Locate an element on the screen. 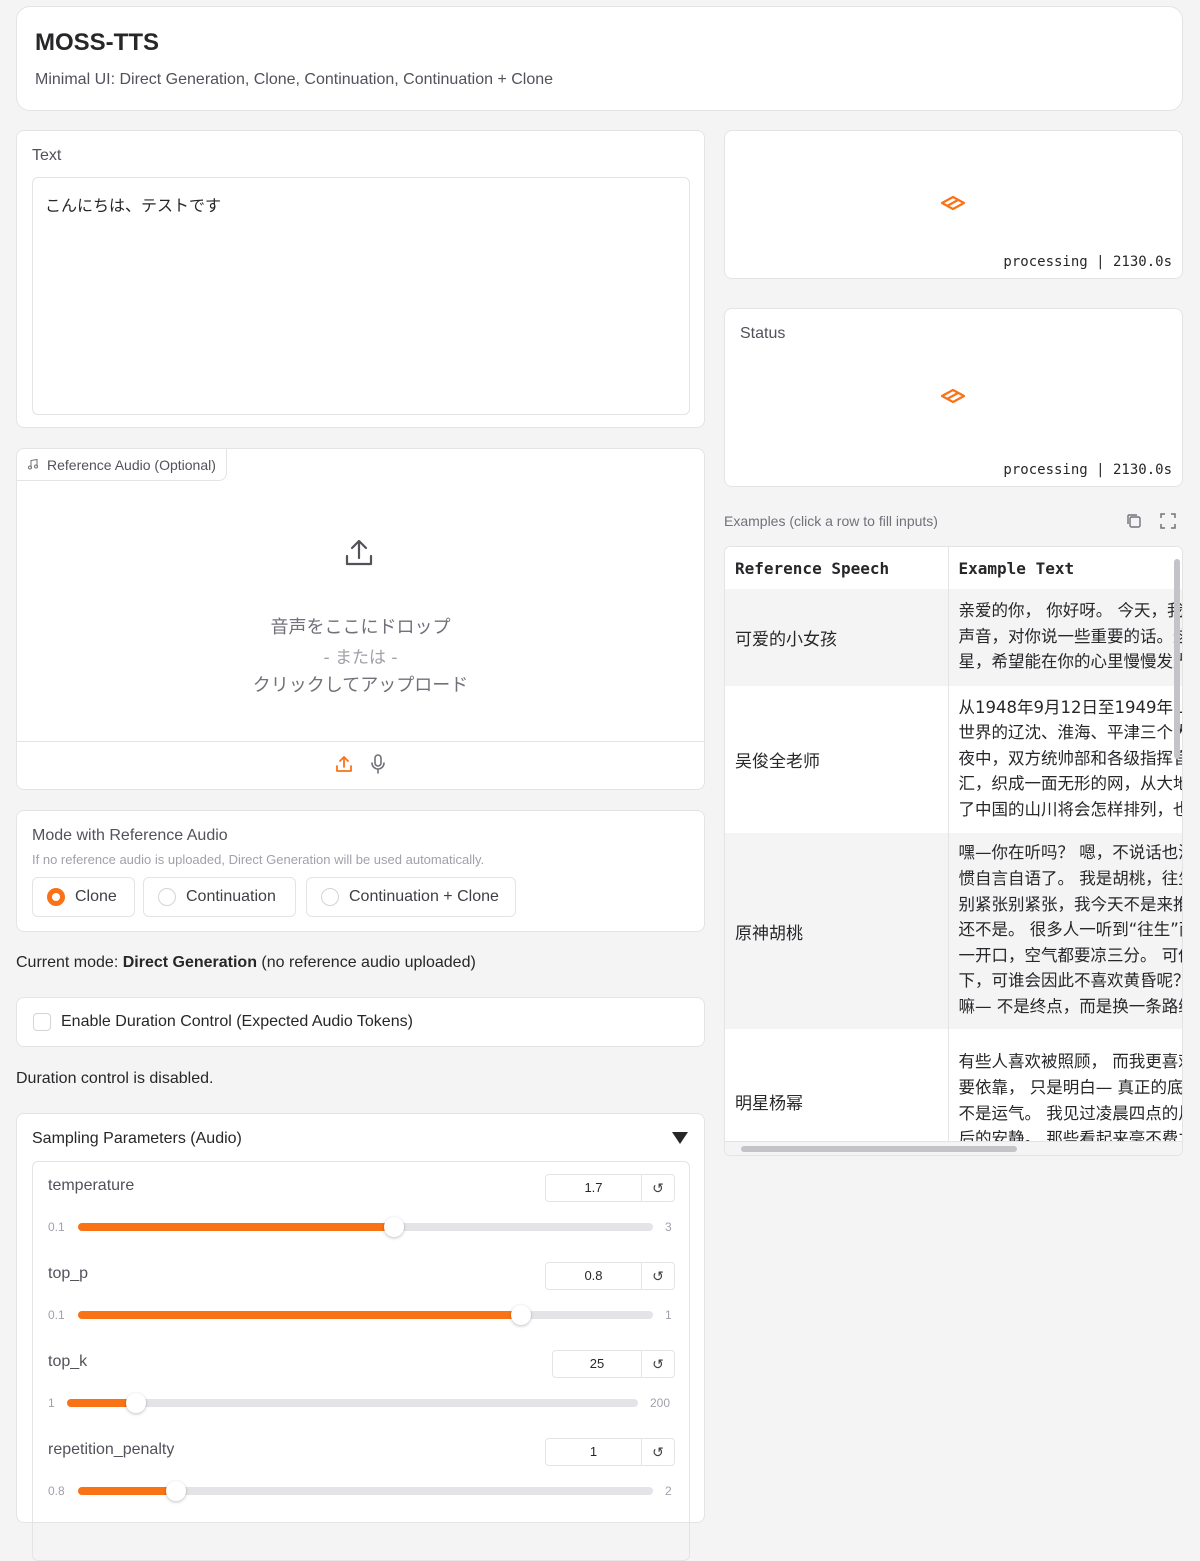  checkbox-icon is located at coordinates (42, 1022).